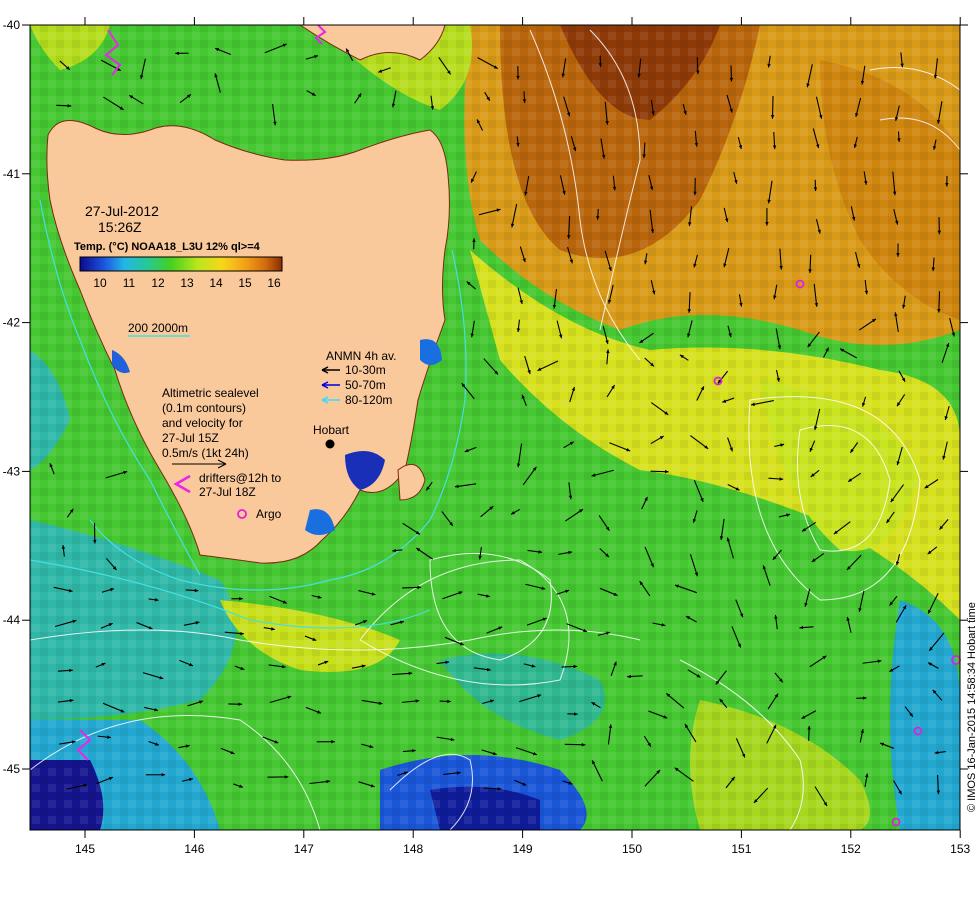  Describe the element at coordinates (365, 385) in the screenshot. I see `anmn-item-label: 50-70m` at that location.